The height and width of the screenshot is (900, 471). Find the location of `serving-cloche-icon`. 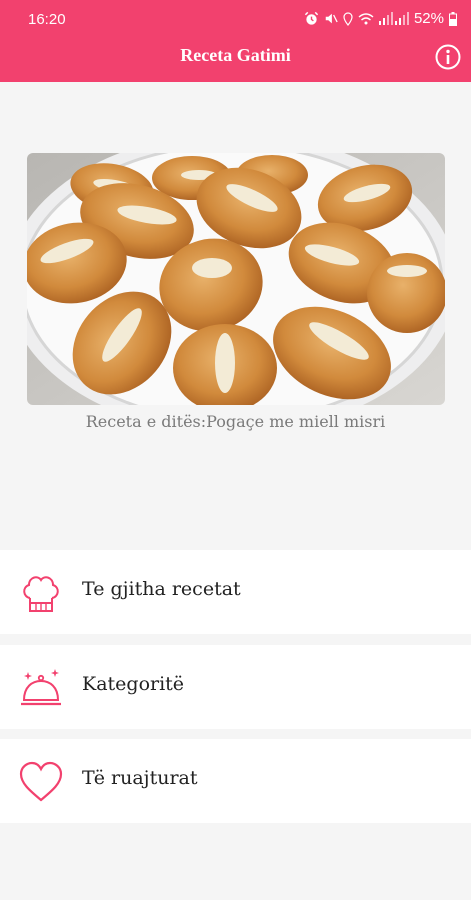

serving-cloche-icon is located at coordinates (41, 687).